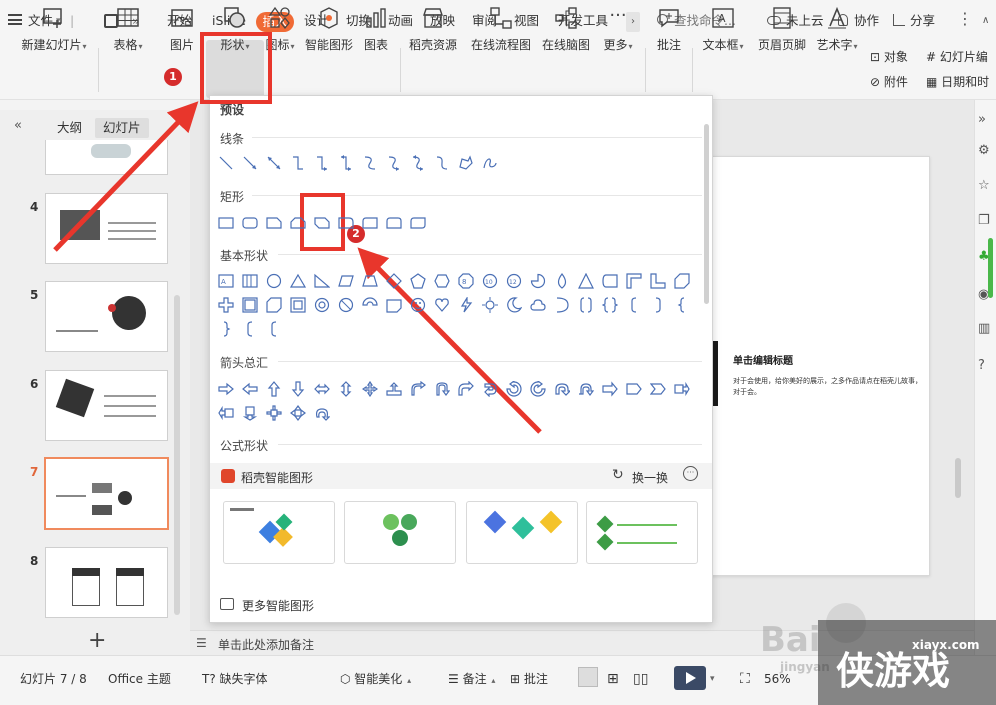 Image resolution: width=996 pixels, height=705 pixels. What do you see at coordinates (706, 214) in the screenshot?
I see `dropdown-scrollbar` at bounding box center [706, 214].